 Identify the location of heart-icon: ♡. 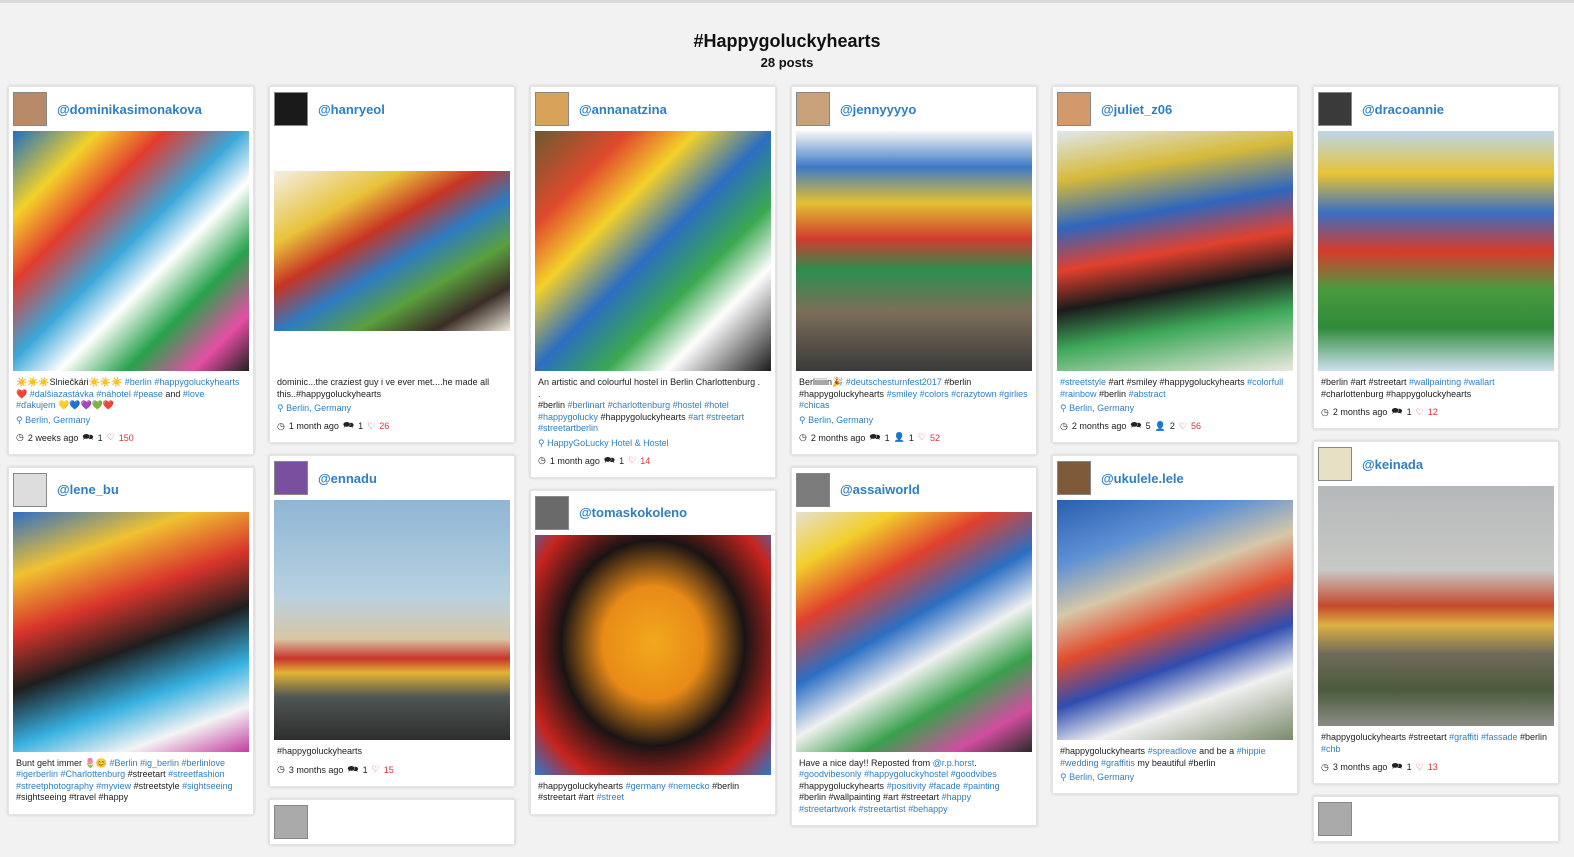
(632, 460).